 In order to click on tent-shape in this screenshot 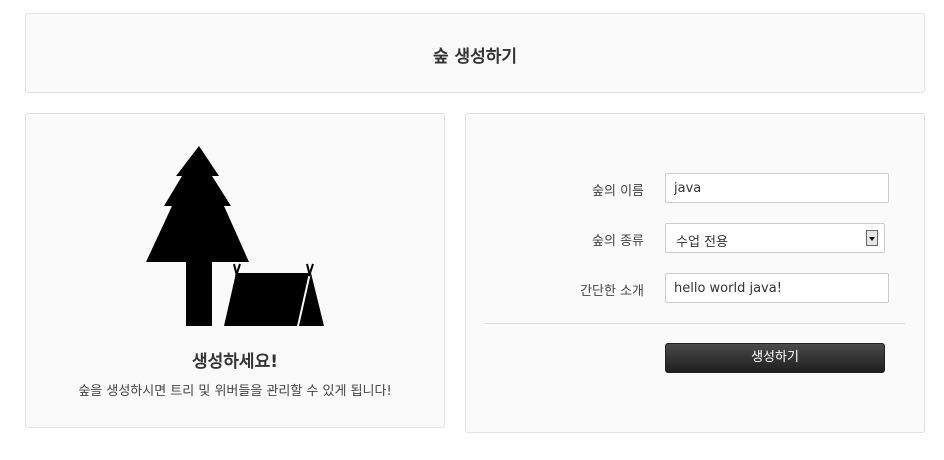, I will do `click(266, 299)`.